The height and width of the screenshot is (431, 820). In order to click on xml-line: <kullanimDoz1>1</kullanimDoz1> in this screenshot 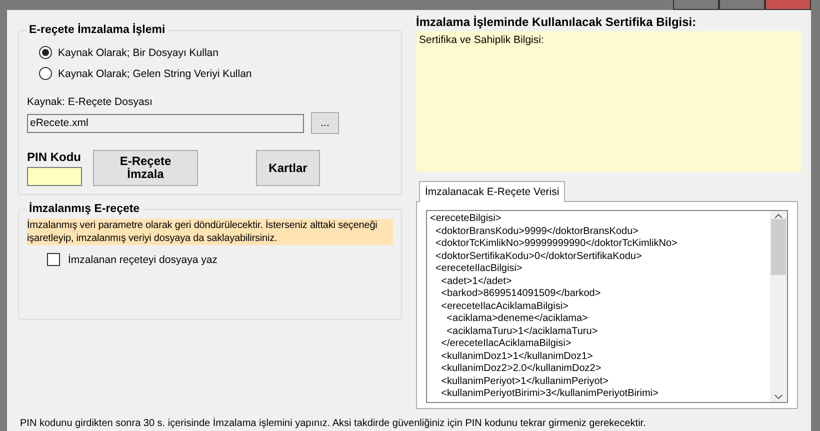, I will do `click(517, 356)`.